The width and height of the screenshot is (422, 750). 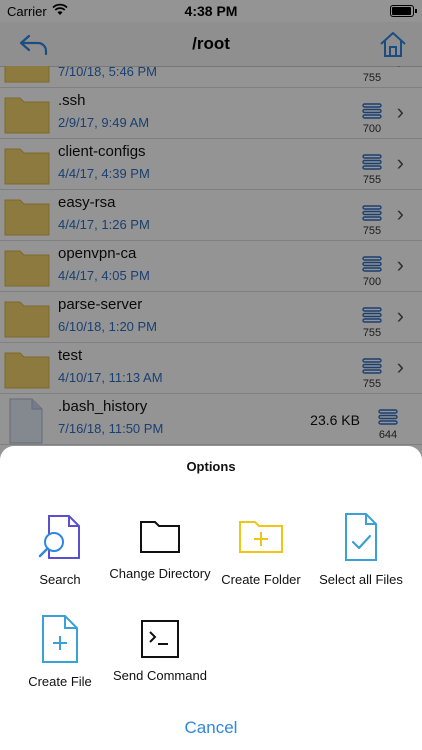 I want to click on create-file-option: Create File, so click(x=60, y=652).